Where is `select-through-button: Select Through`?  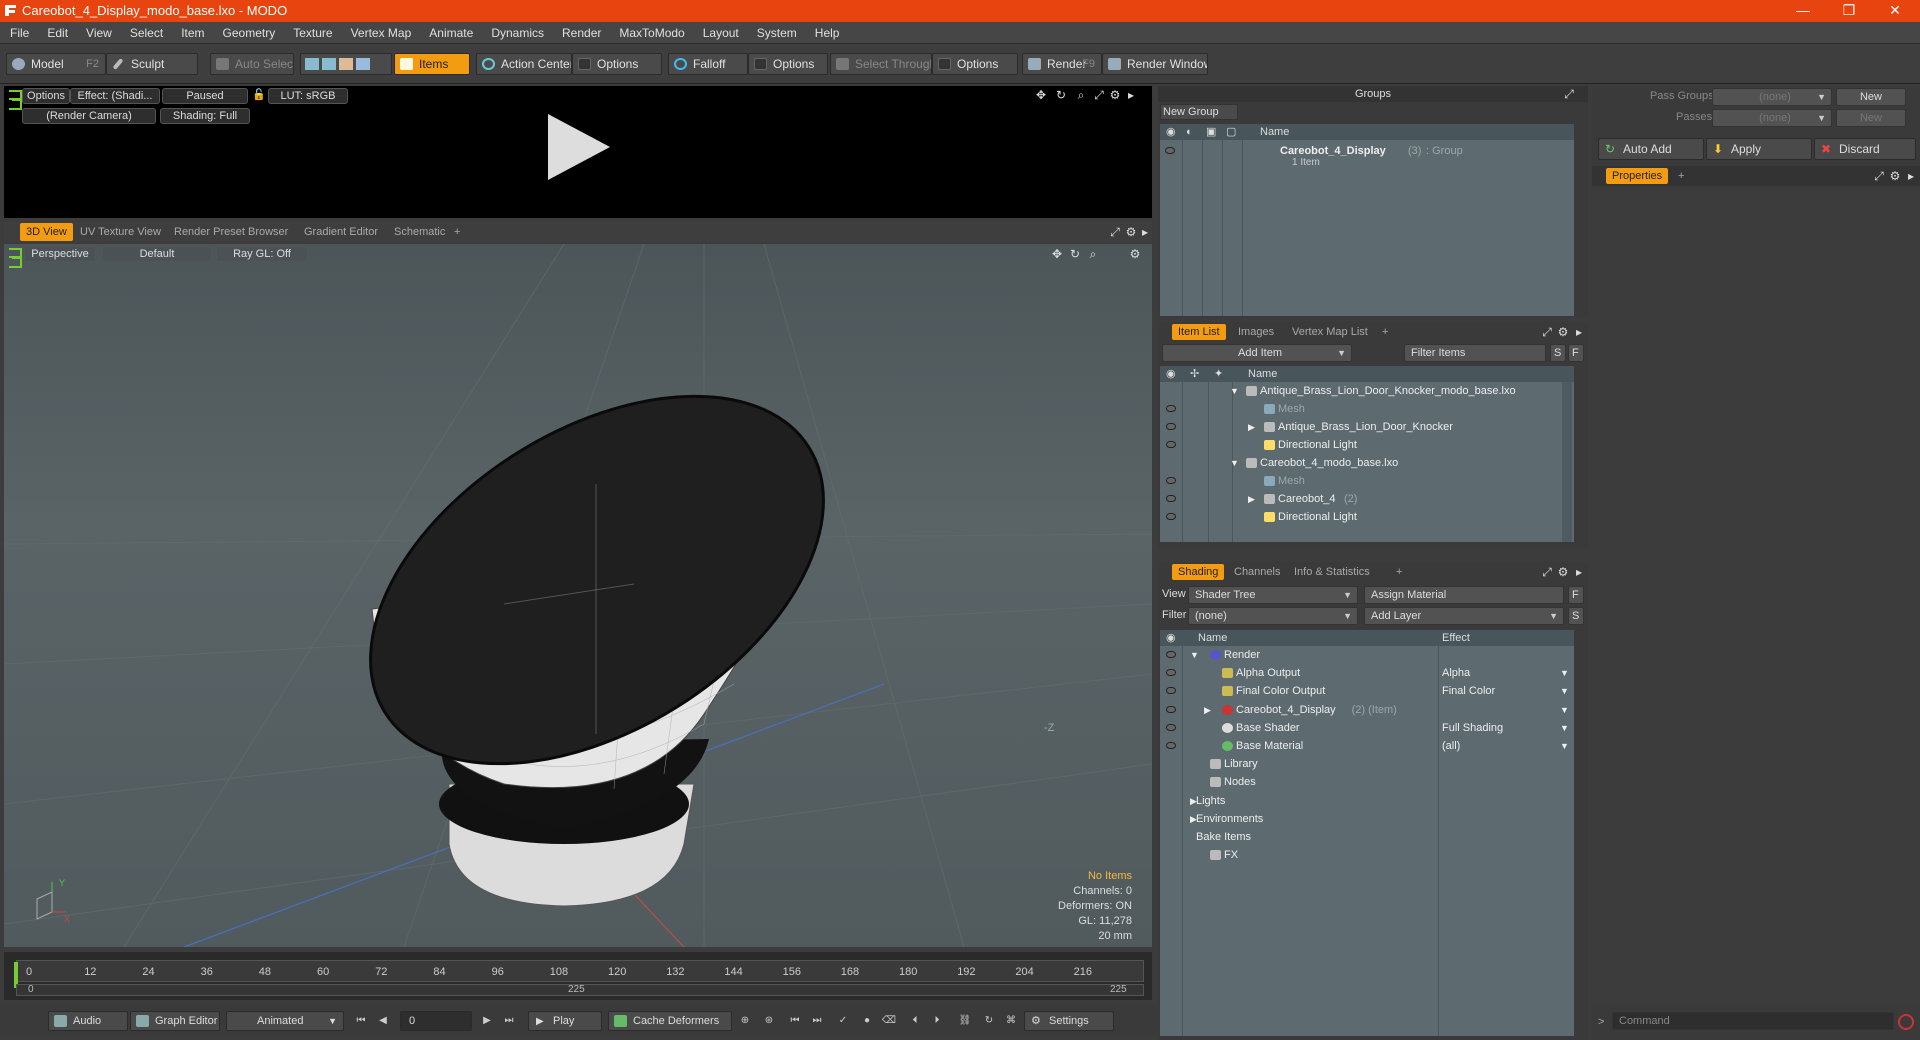
select-through-button: Select Through is located at coordinates (881, 64).